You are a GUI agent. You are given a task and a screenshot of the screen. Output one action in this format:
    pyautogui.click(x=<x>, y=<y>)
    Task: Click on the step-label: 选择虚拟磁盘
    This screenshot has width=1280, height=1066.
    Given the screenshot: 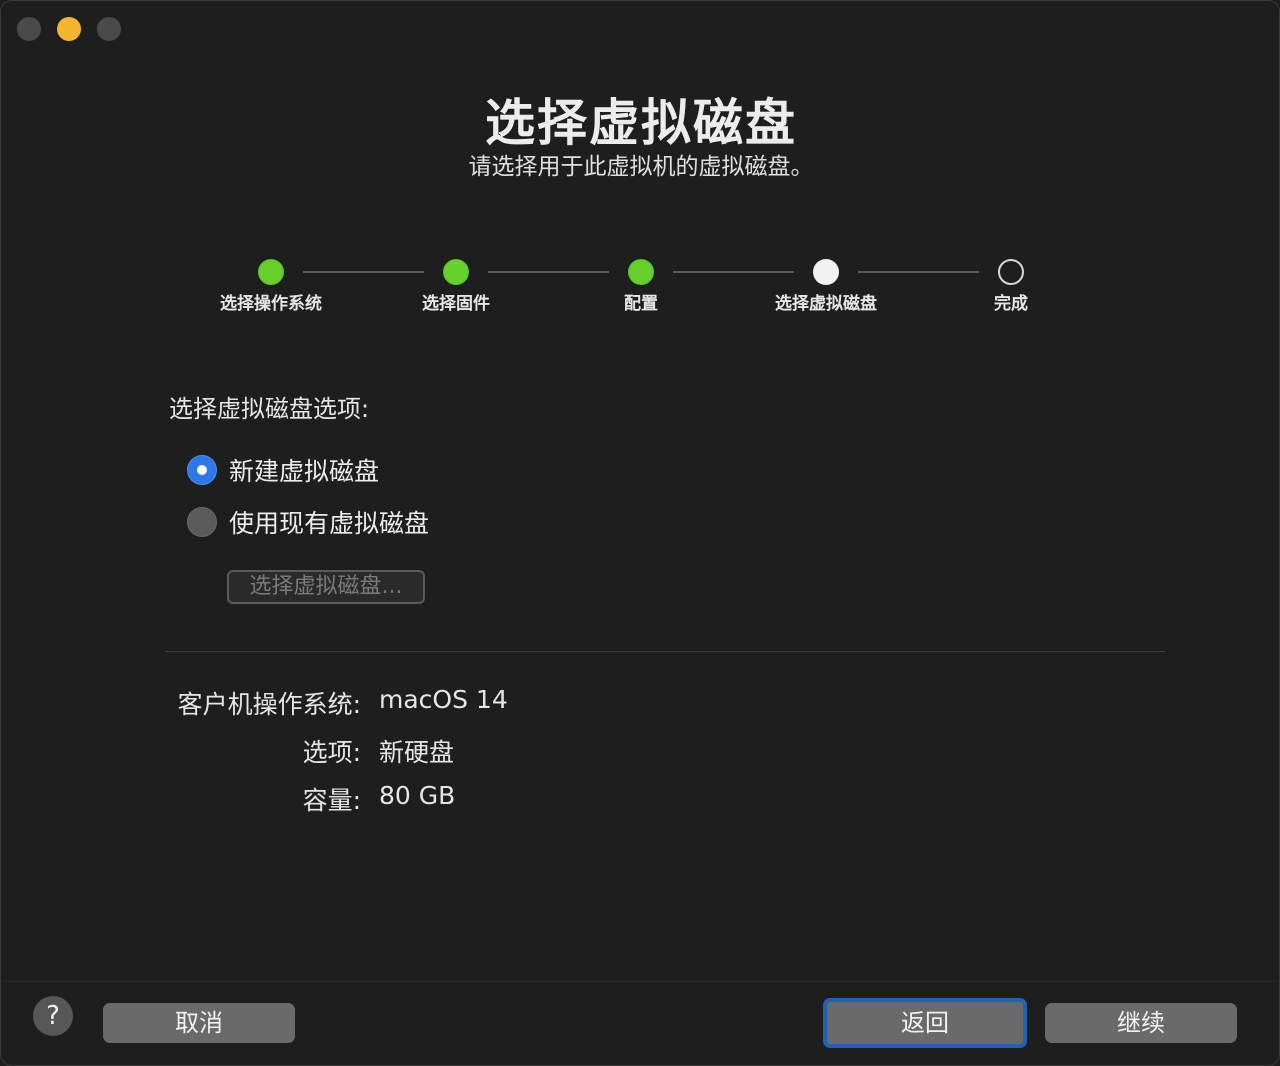 What is the action you would take?
    pyautogui.click(x=826, y=304)
    